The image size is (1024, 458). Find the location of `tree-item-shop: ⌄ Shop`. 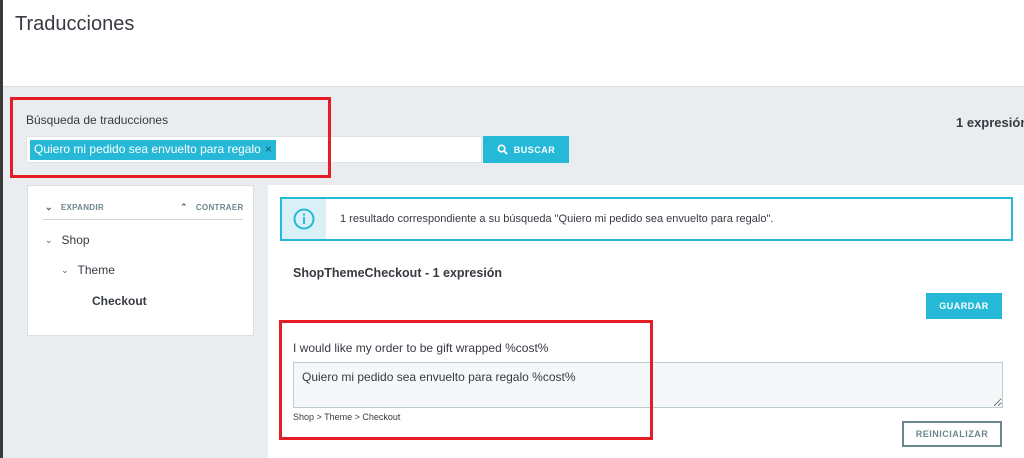

tree-item-shop: ⌄ Shop is located at coordinates (67, 240).